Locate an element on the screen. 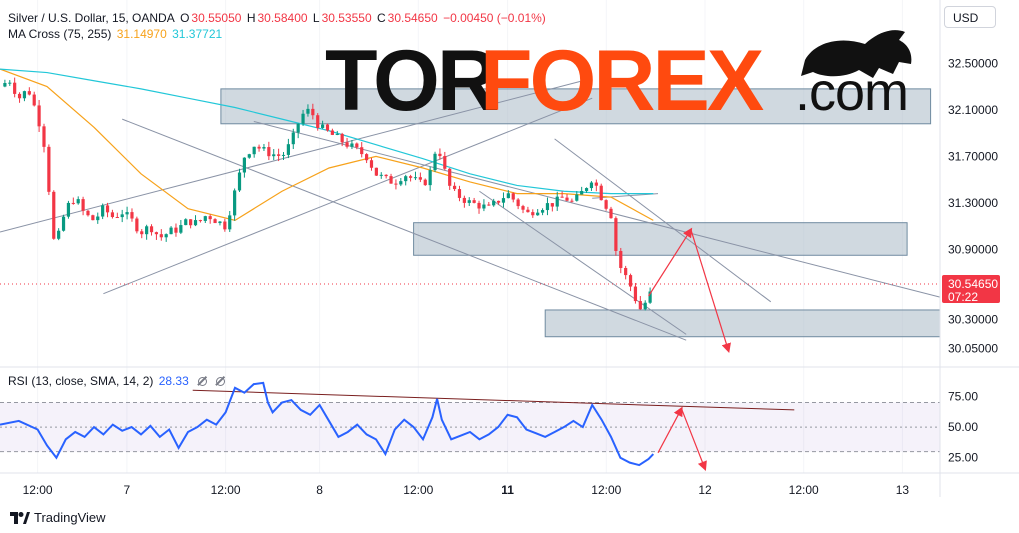 The height and width of the screenshot is (533, 1019). rsi-legend: RSI (13, close, SMA, 14, 2) 28.33 is located at coordinates (117, 381).